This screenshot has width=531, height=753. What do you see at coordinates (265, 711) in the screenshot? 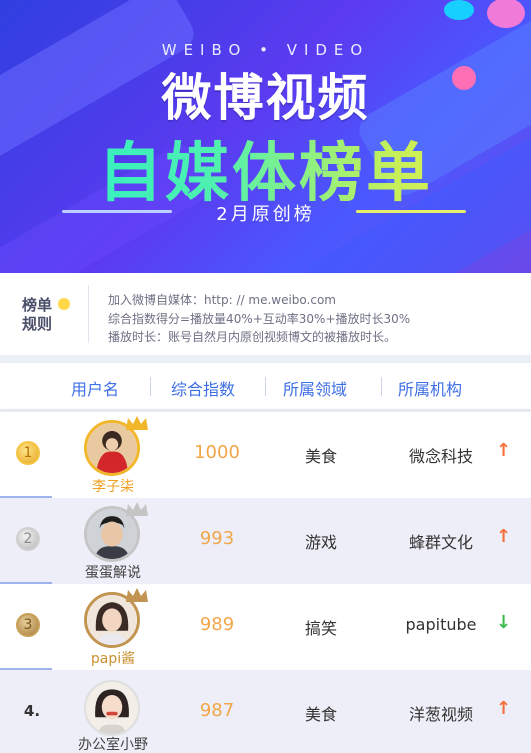
I see `table-row: 4. 办公室小野 987 美食 洋葱视频 ↑` at bounding box center [265, 711].